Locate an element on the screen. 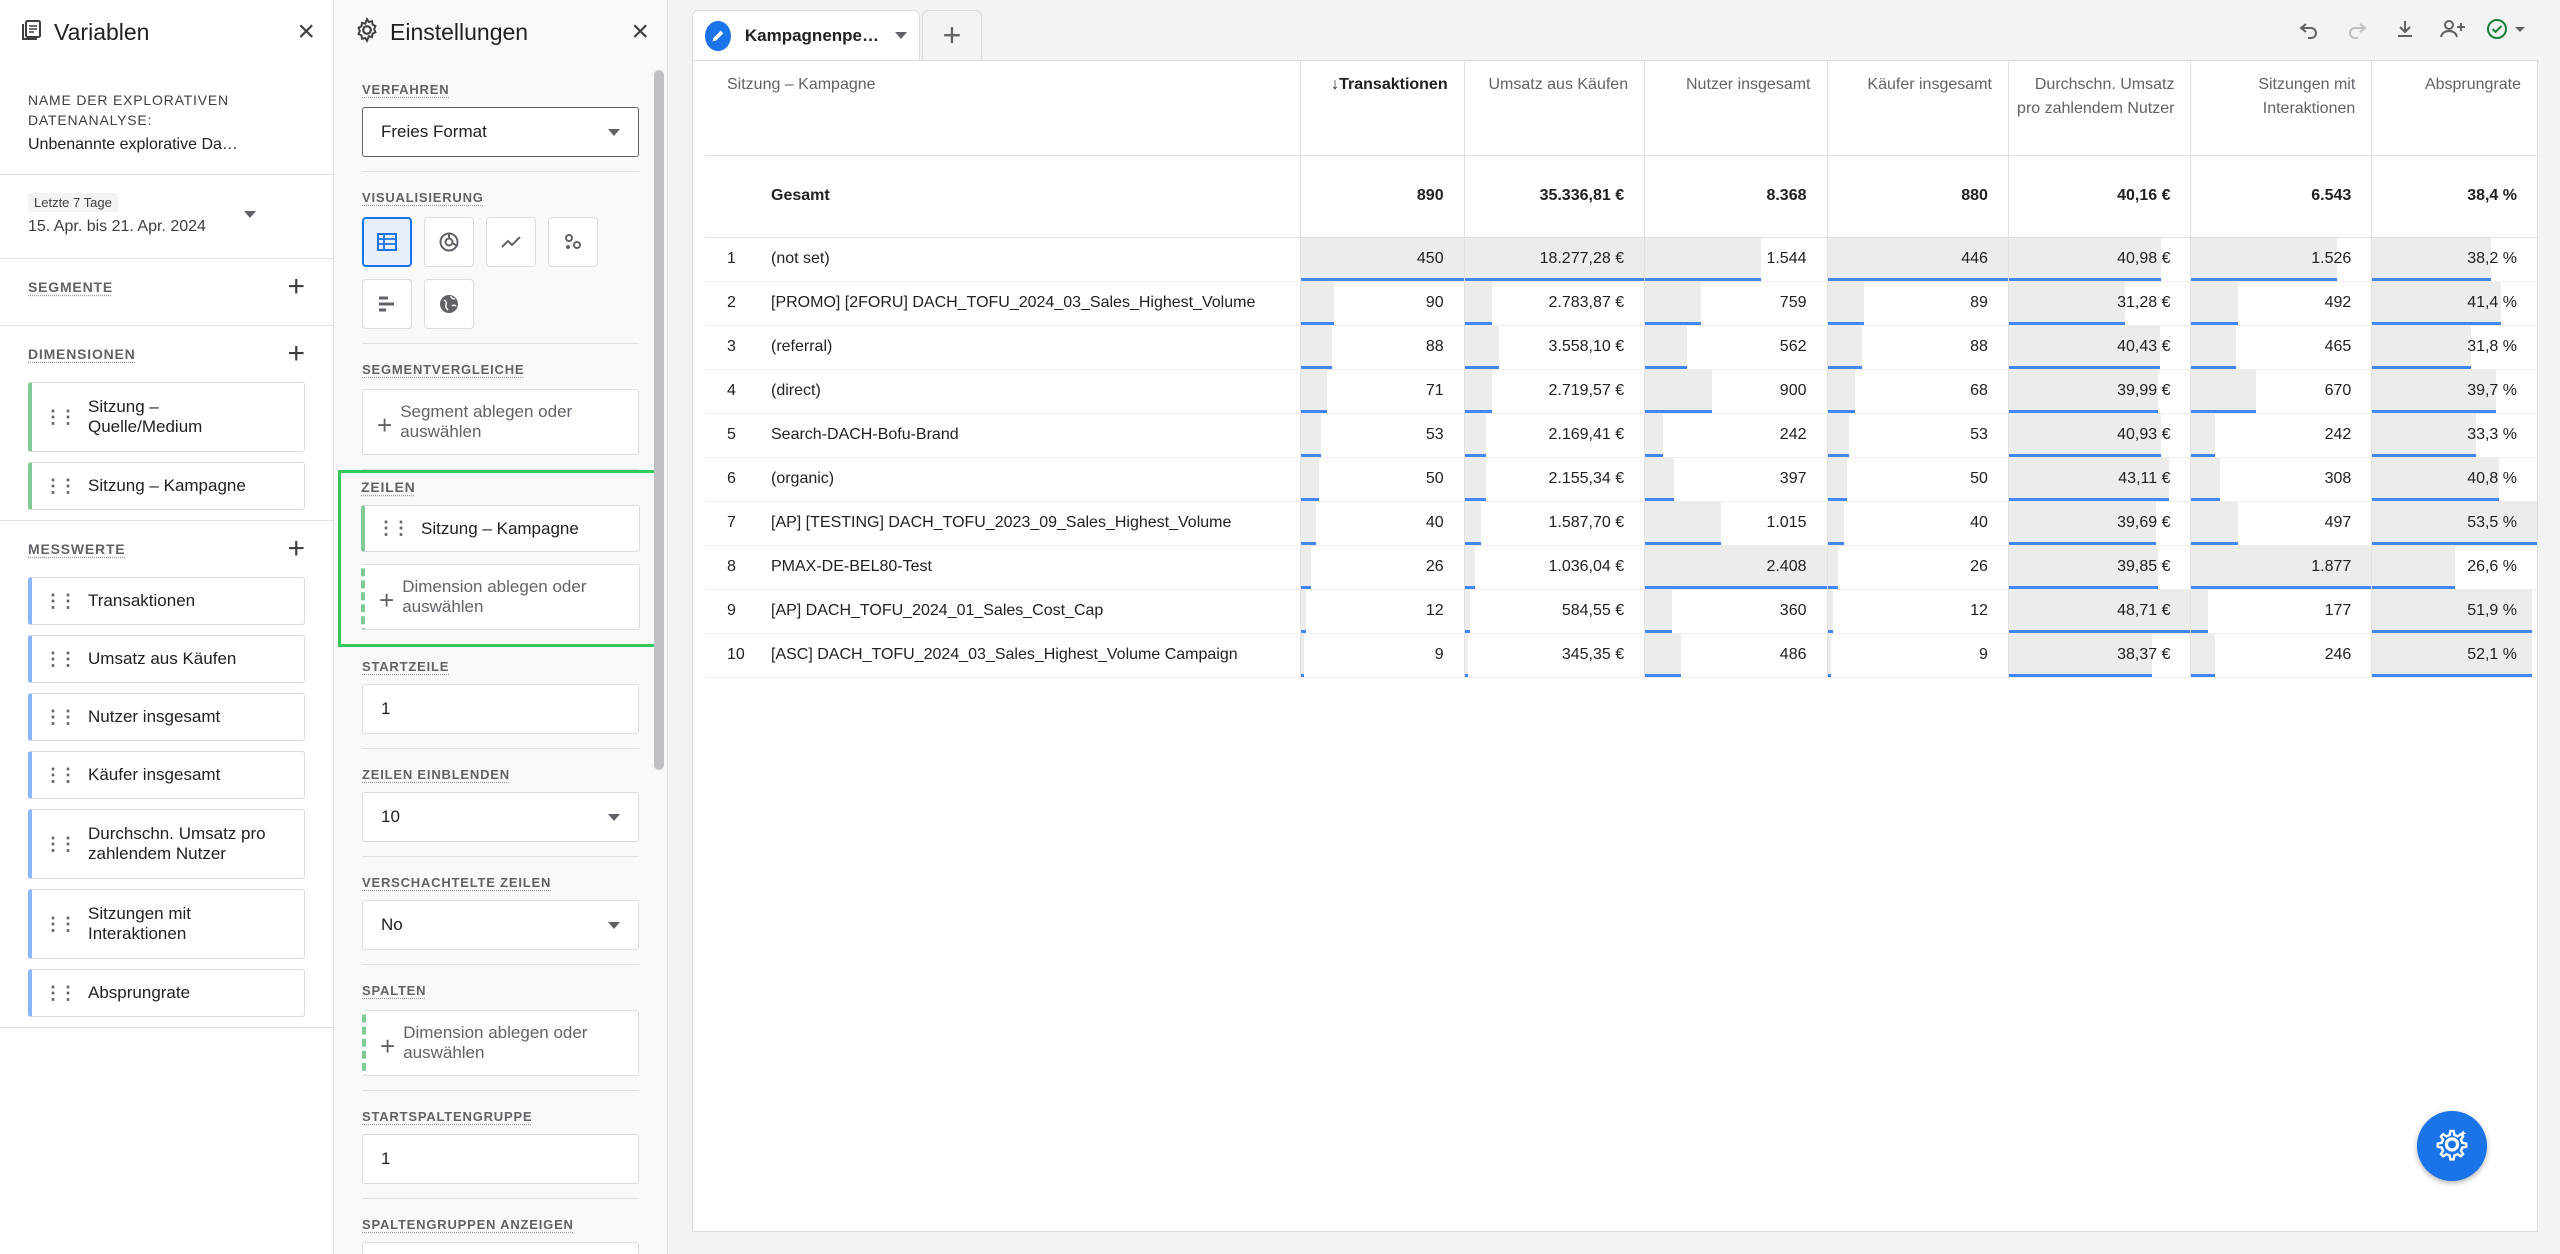 Image resolution: width=2560 pixels, height=1254 pixels. metric-chip-total-users: ⋮⋮ Nutzer insgesamt is located at coordinates (166, 717).